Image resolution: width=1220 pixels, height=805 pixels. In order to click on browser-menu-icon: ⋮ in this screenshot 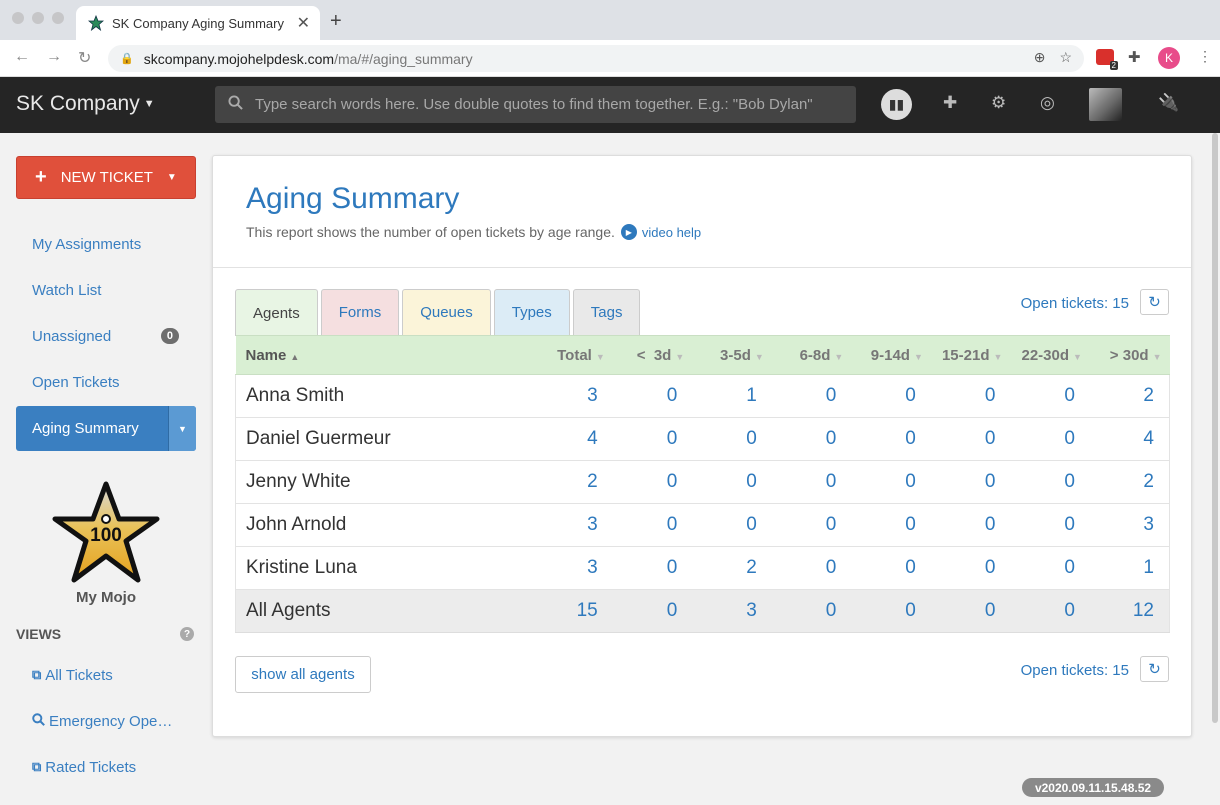, I will do `click(1205, 56)`.